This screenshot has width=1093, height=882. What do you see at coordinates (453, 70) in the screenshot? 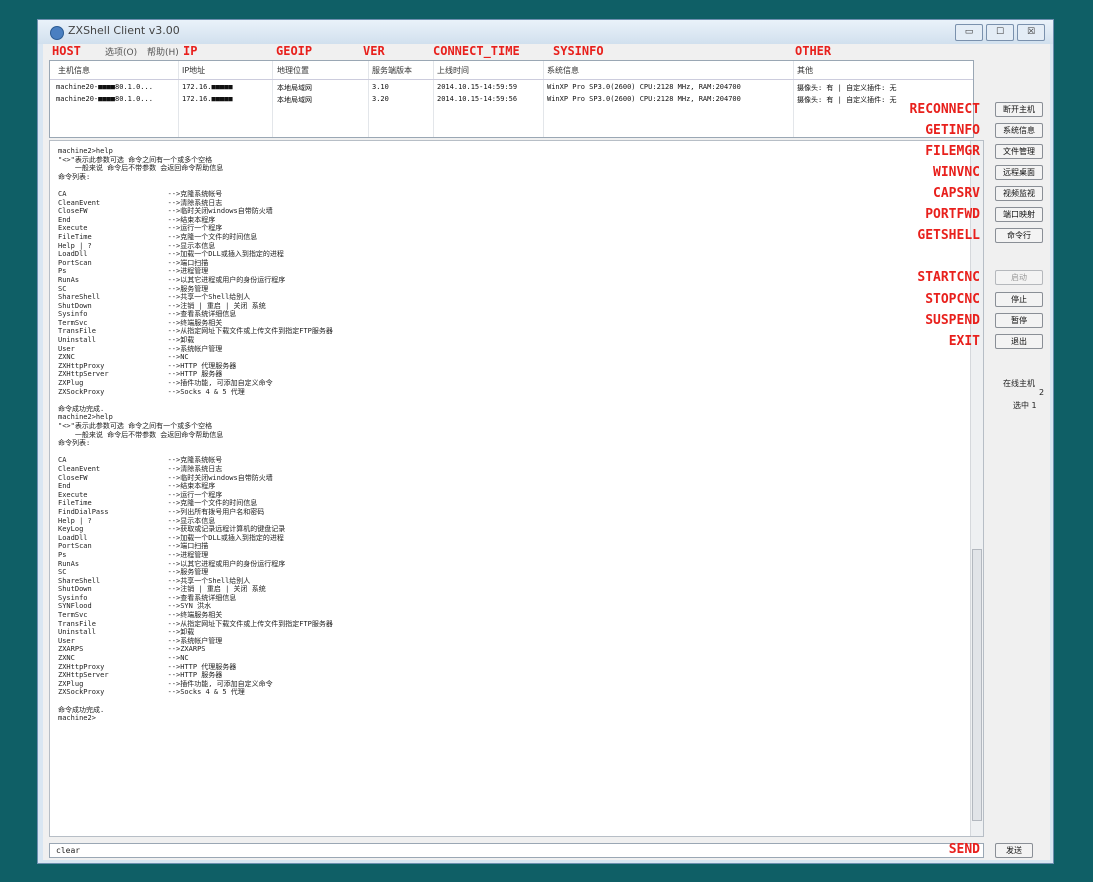
I see `column-connect-time: 上线时间` at bounding box center [453, 70].